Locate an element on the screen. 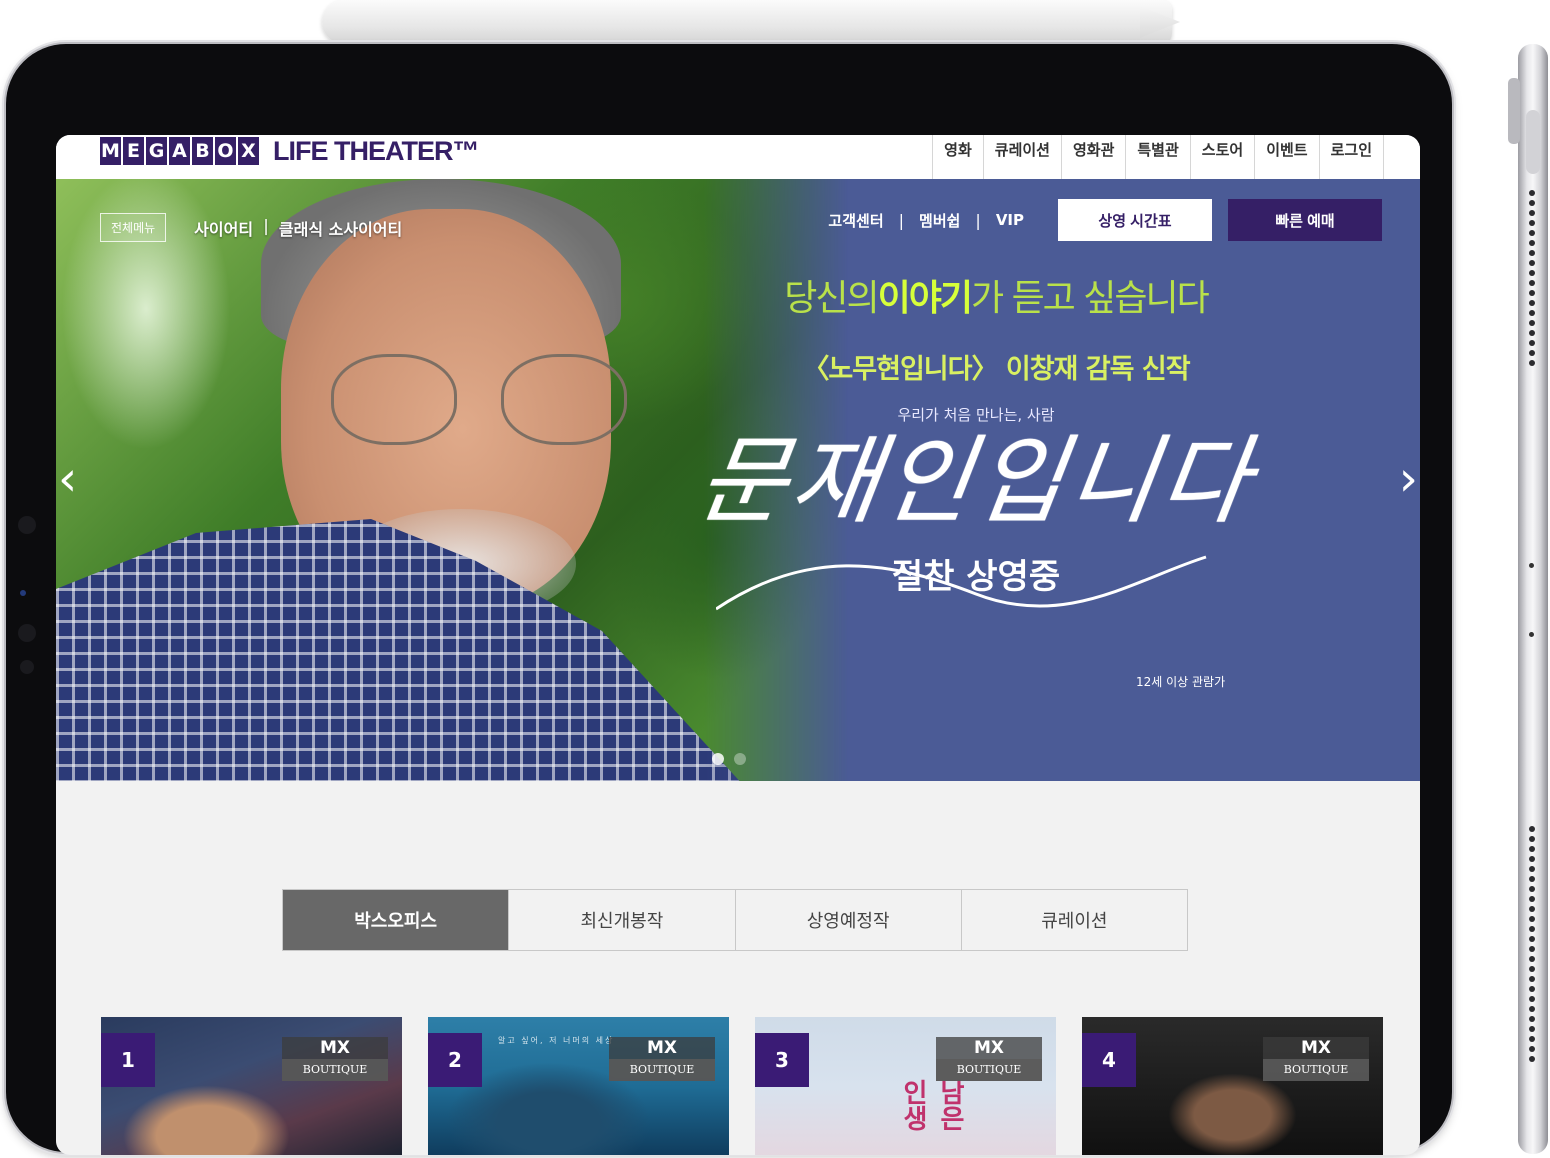  slide-indicator is located at coordinates (729, 759).